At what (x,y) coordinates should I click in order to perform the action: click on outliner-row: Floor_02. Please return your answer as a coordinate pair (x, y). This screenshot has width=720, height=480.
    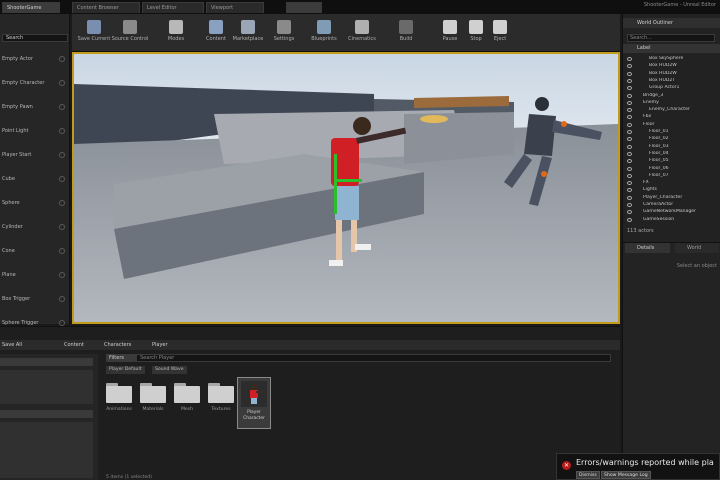
    Looking at the image, I should click on (671, 139).